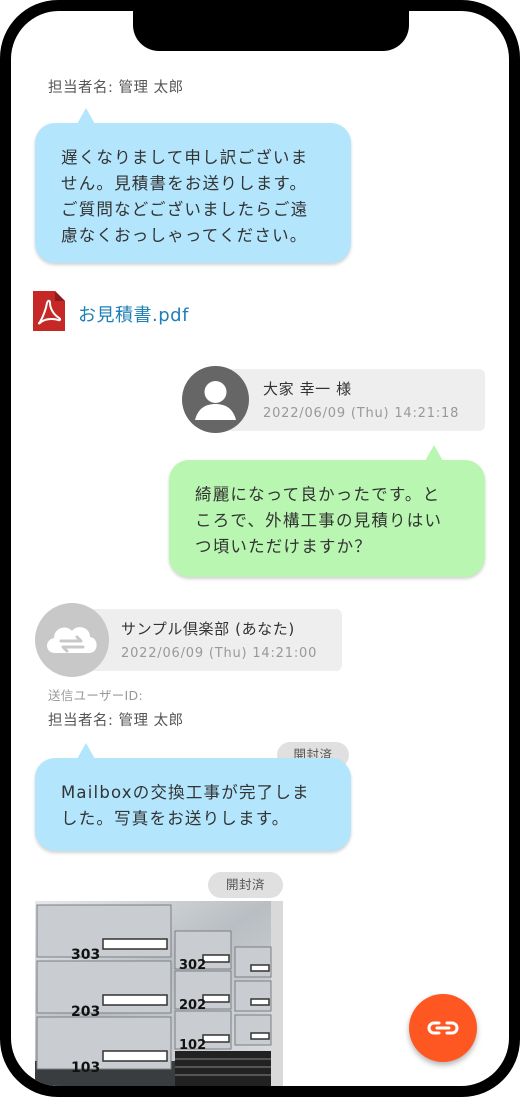 This screenshot has width=520, height=1097. I want to click on company-timestamp: 2022/06/09 (Thu) 14:21:00, so click(219, 653).